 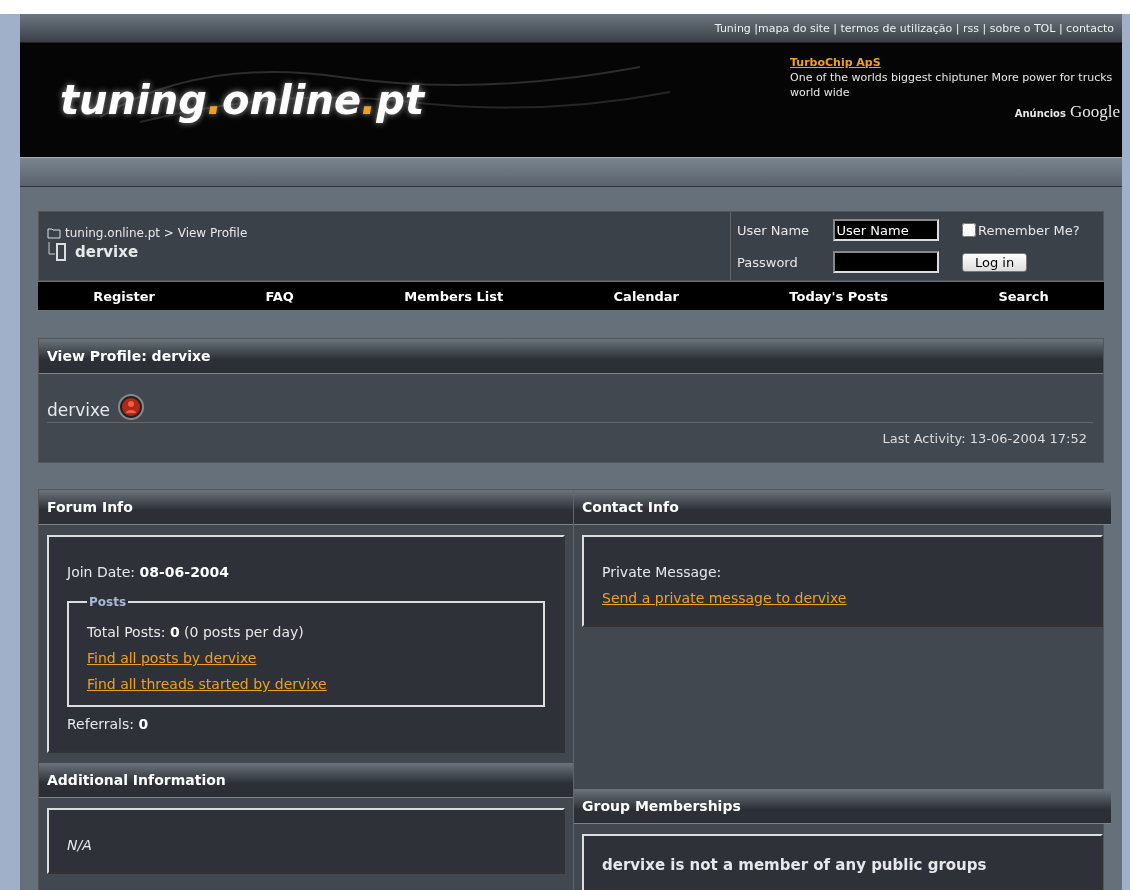 I want to click on nav-link: Members List, so click(x=454, y=296).